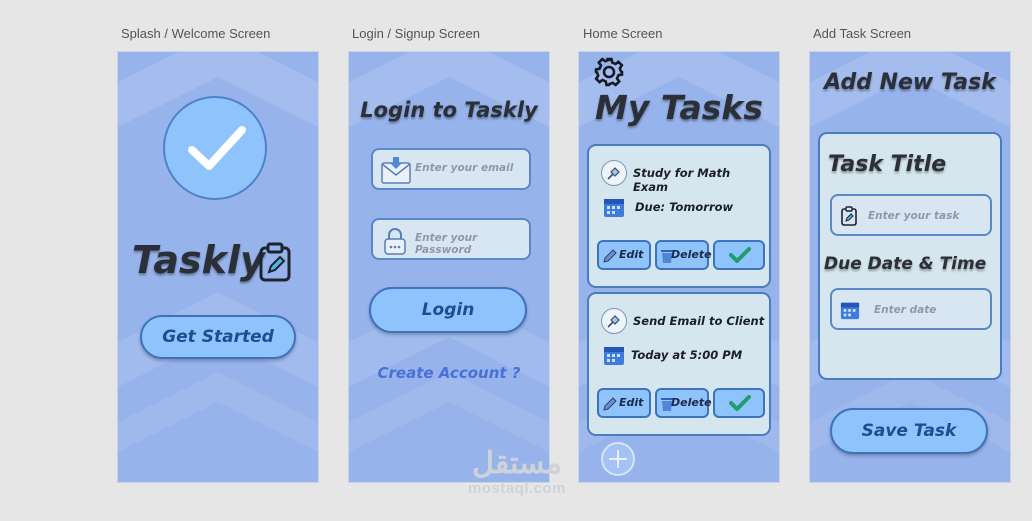  What do you see at coordinates (446, 244) in the screenshot?
I see `password-placeholder: Enter your Password` at bounding box center [446, 244].